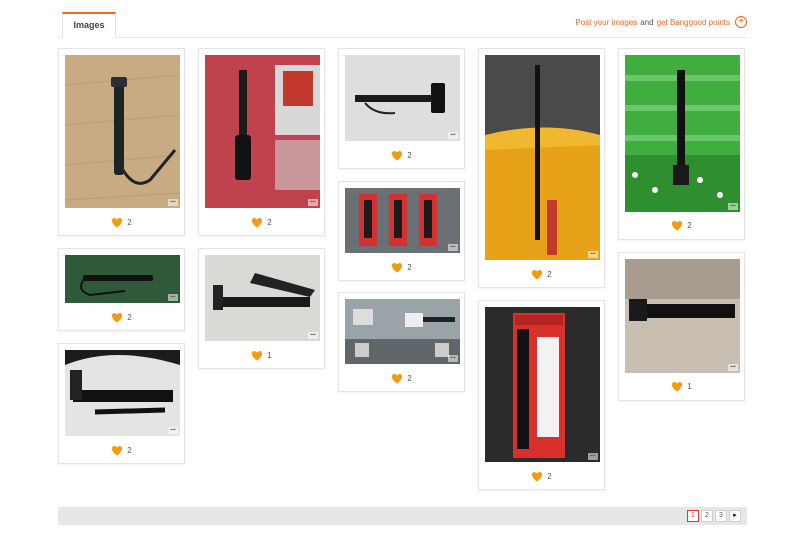  Describe the element at coordinates (714, 516) in the screenshot. I see `pagination: 1 2 3 ▸` at that location.